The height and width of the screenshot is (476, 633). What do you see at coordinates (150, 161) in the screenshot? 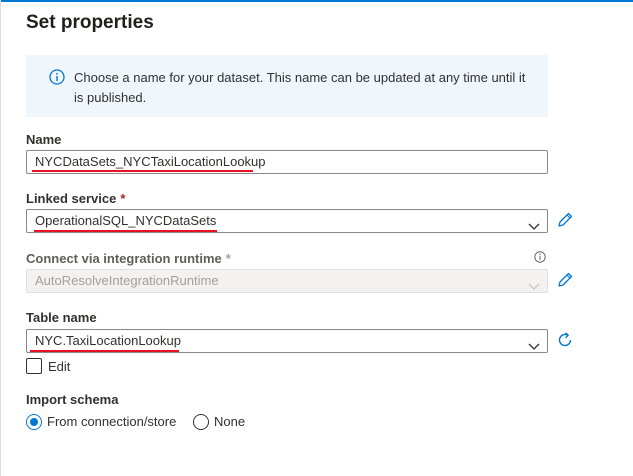
I see `name-input-value: NYCDataSets_NYCTaxiLocationLookup` at bounding box center [150, 161].